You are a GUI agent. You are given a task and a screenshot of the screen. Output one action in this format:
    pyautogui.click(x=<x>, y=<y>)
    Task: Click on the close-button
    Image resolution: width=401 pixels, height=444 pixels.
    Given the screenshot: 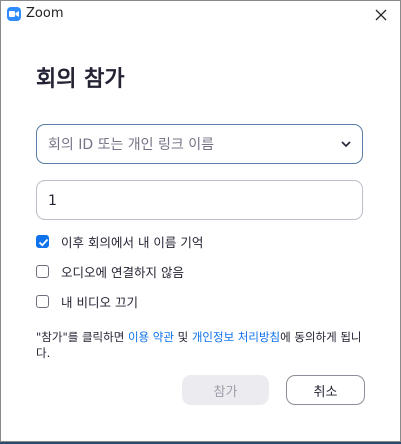 What is the action you would take?
    pyautogui.click(x=381, y=15)
    